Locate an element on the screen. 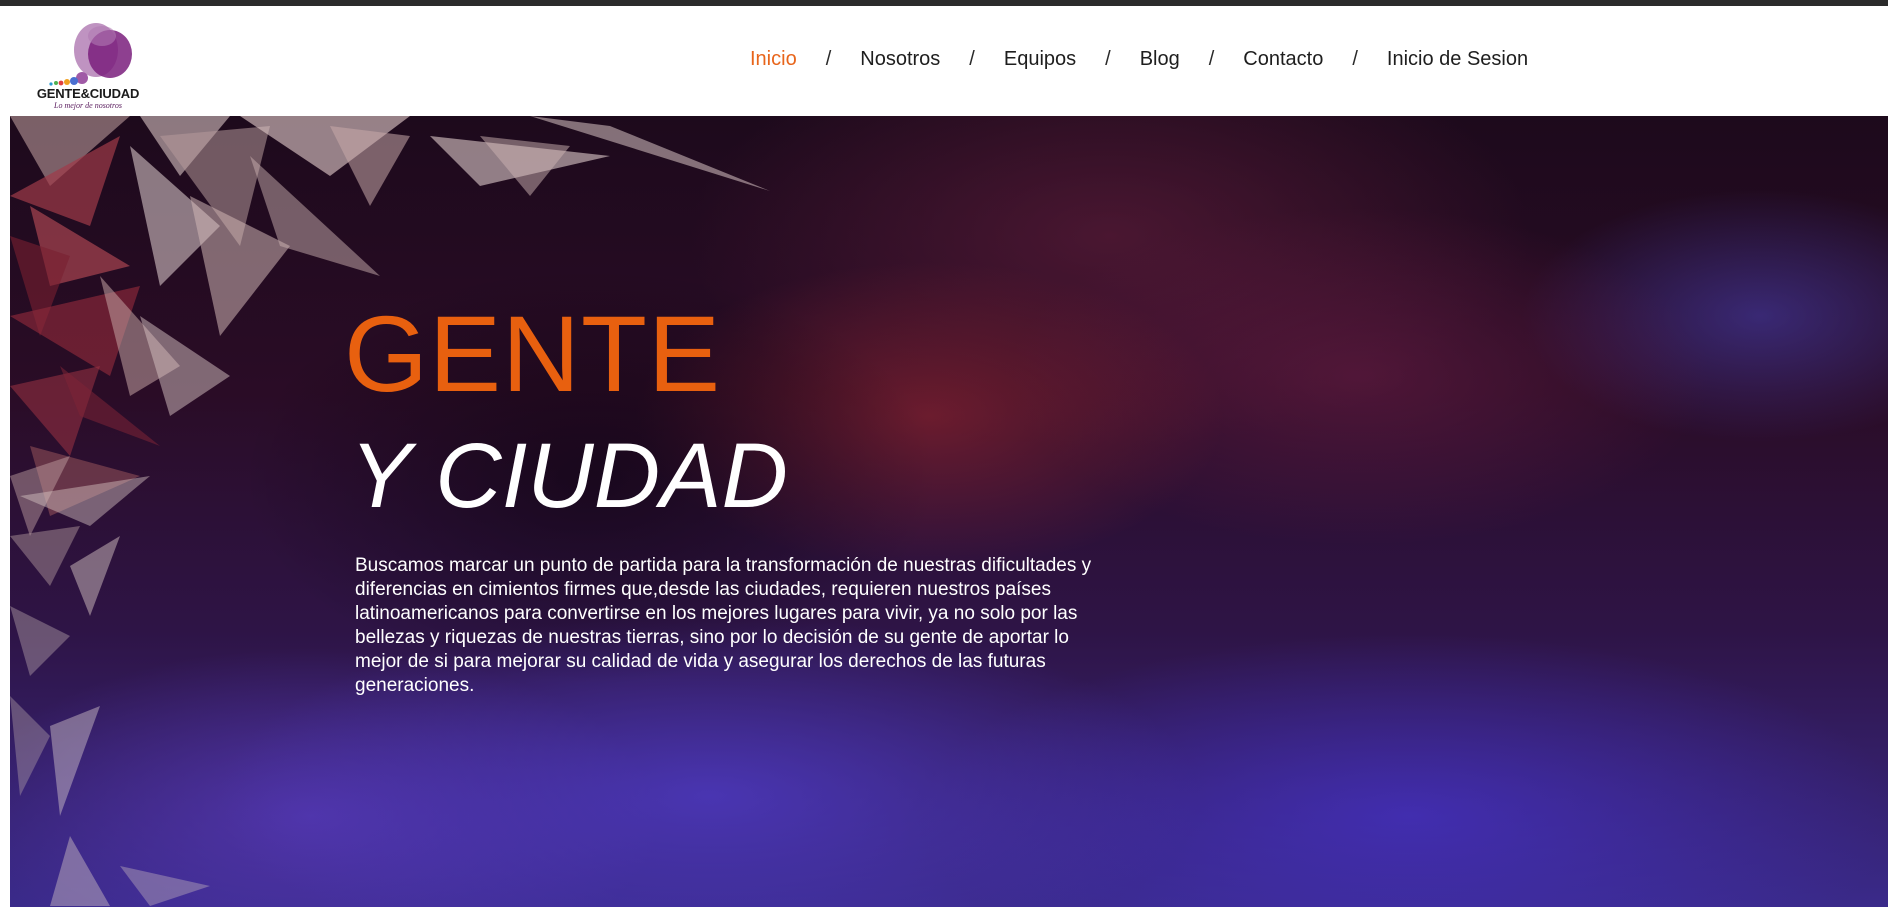 This screenshot has width=1888, height=907. nav-item-inicio-de-sesion: Inicio de Sesion is located at coordinates (1457, 59).